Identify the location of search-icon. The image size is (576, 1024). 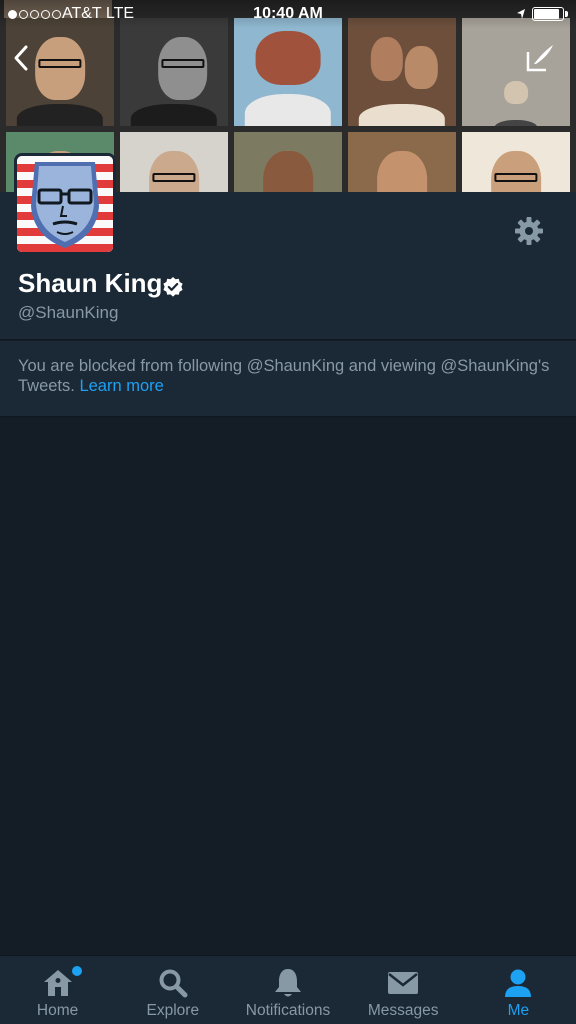
(173, 983).